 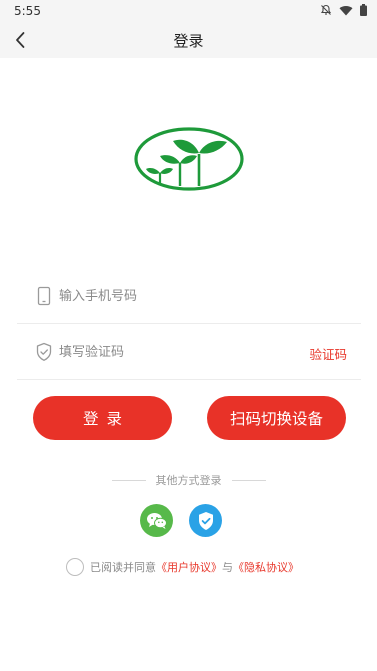 What do you see at coordinates (128, 480) in the screenshot?
I see `divider-line-left` at bounding box center [128, 480].